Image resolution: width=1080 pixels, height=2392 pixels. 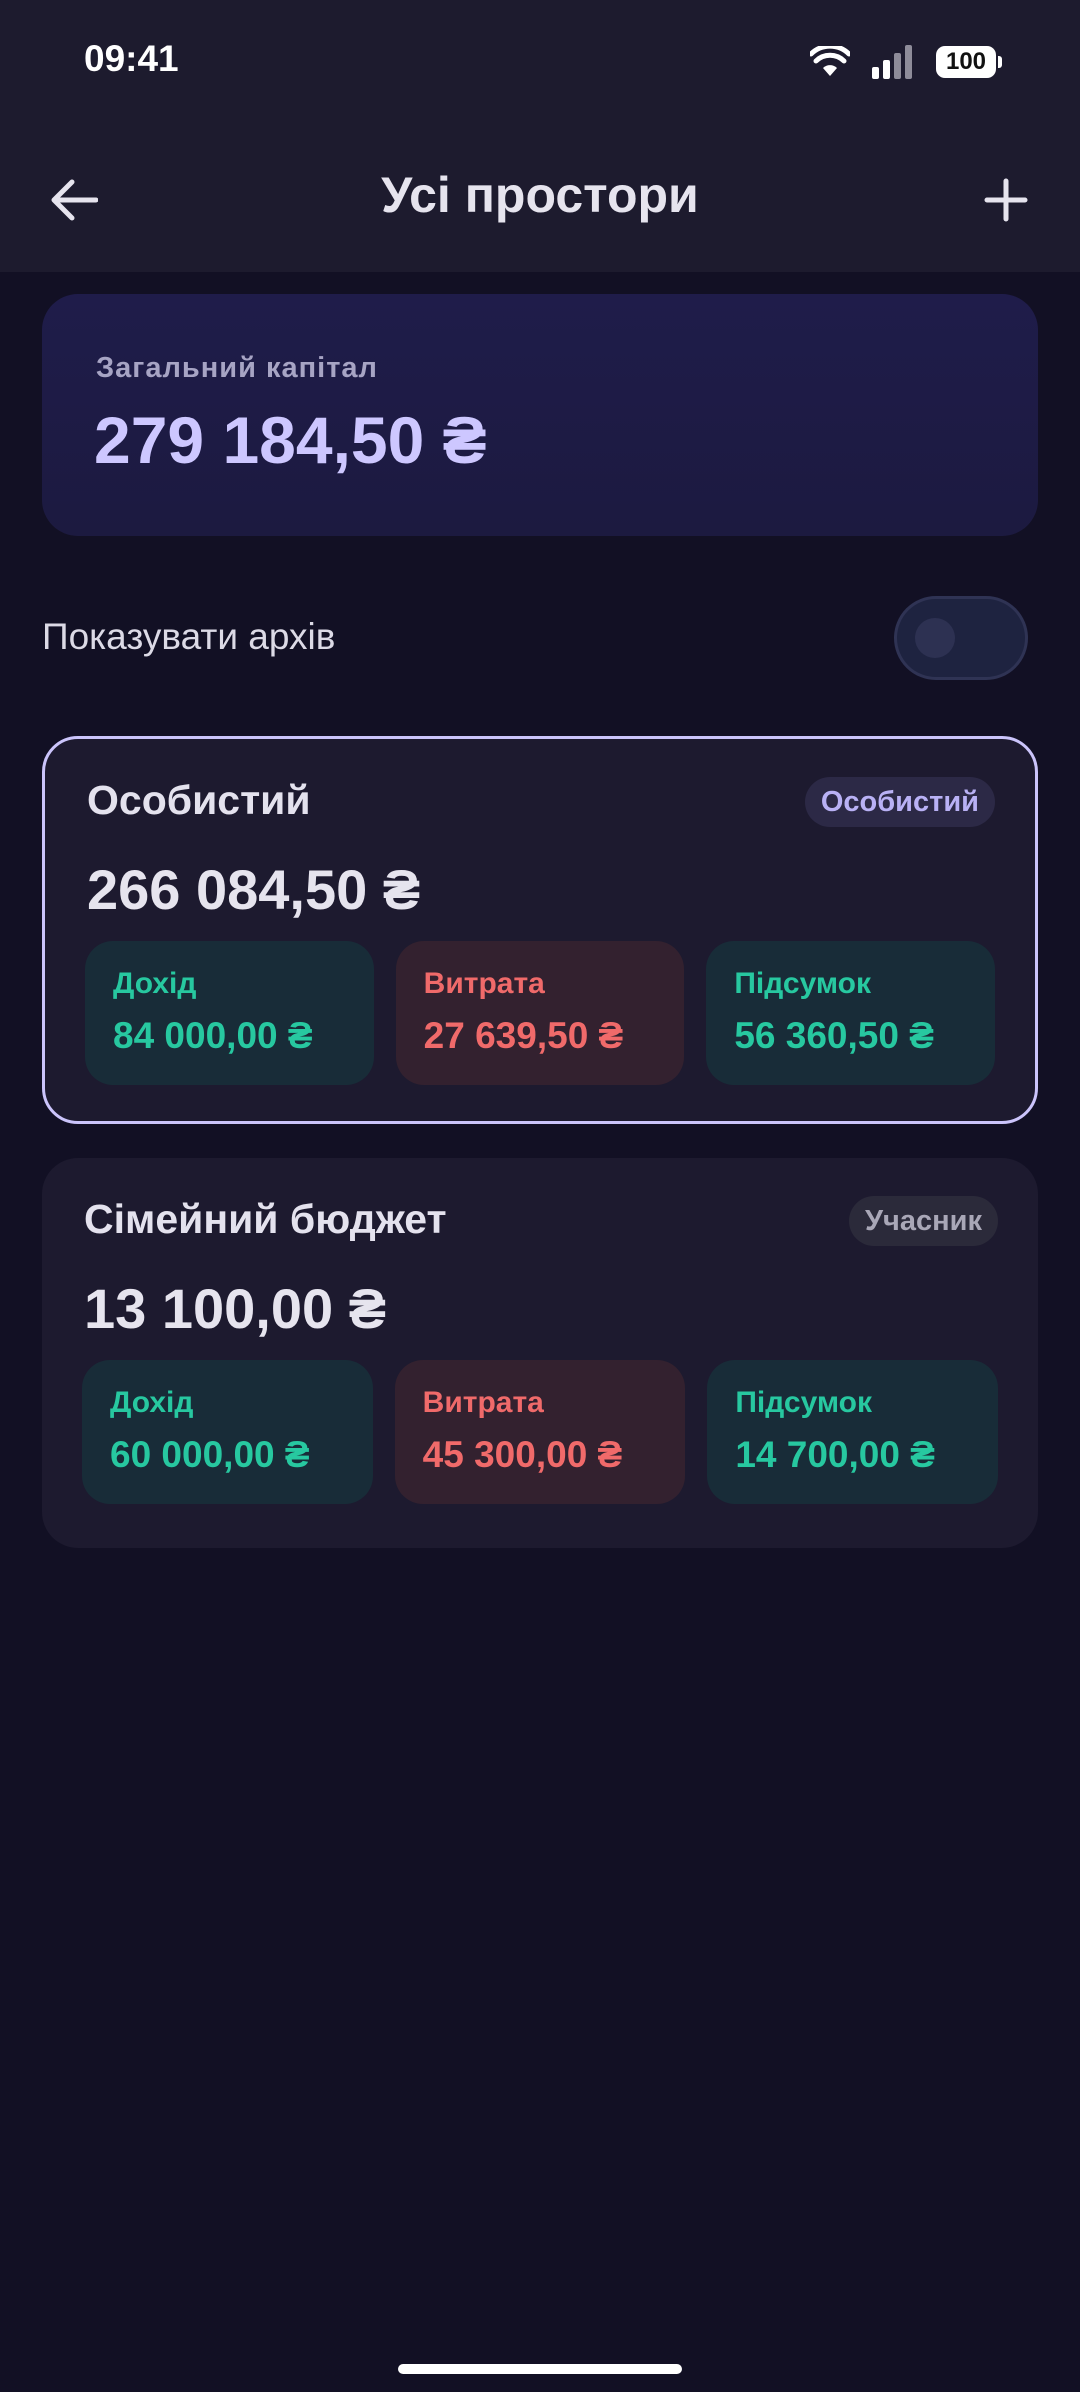 What do you see at coordinates (265, 1219) in the screenshot?
I see `space-name: Сімейний бюджет` at bounding box center [265, 1219].